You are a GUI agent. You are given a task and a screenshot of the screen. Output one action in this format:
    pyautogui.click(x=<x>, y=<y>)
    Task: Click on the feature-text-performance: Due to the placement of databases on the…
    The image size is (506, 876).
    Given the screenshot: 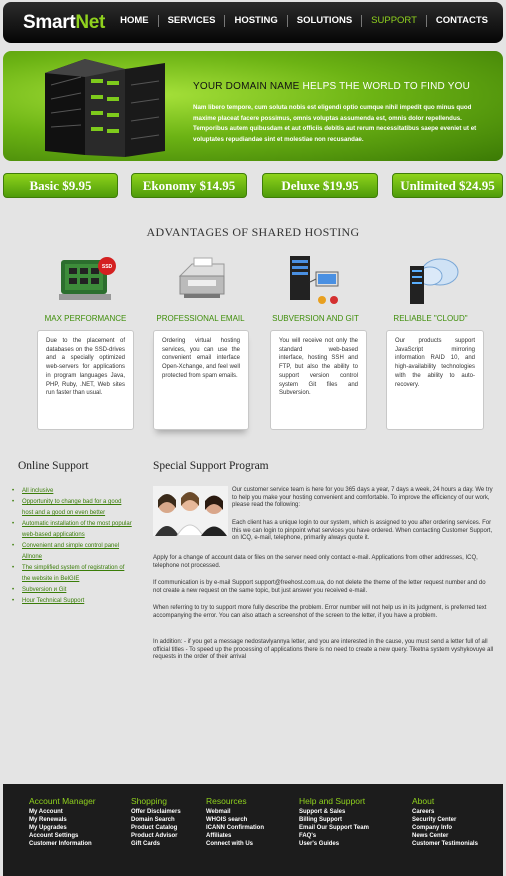 What is the action you would take?
    pyautogui.click(x=85, y=380)
    